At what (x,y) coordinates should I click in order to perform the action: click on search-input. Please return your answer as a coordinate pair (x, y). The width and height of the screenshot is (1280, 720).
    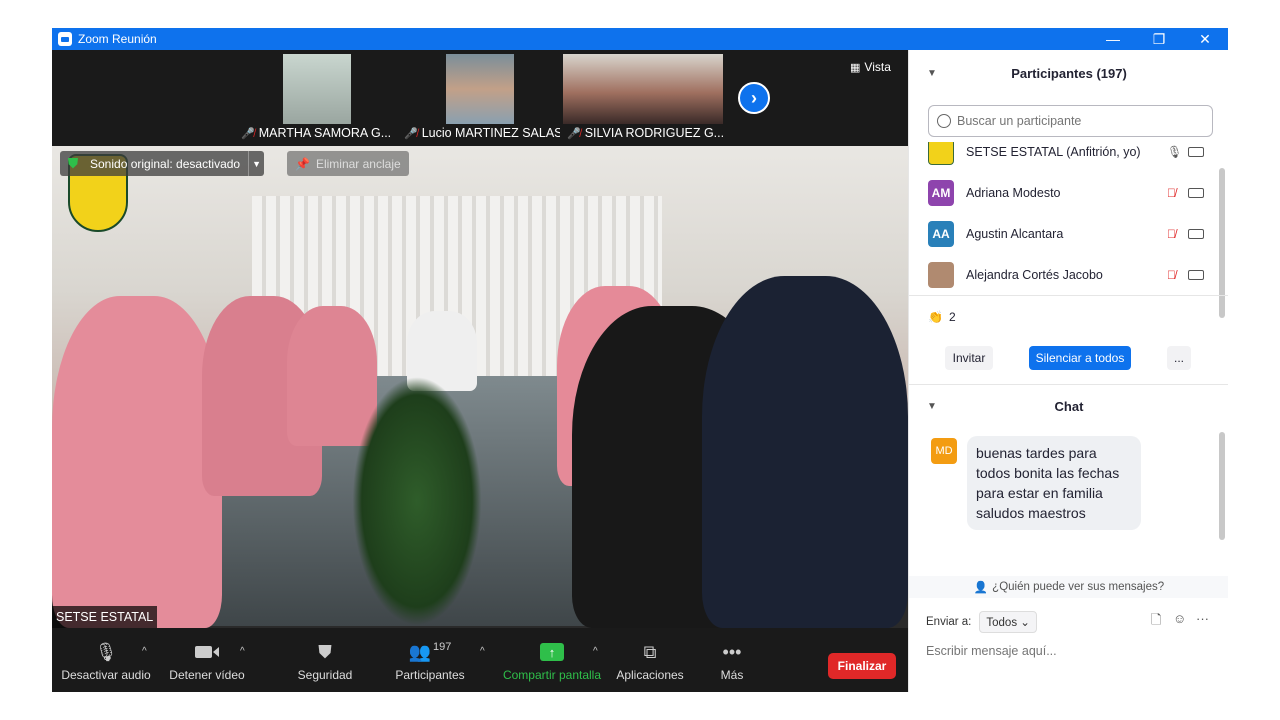
    Looking at the image, I should click on (1077, 121).